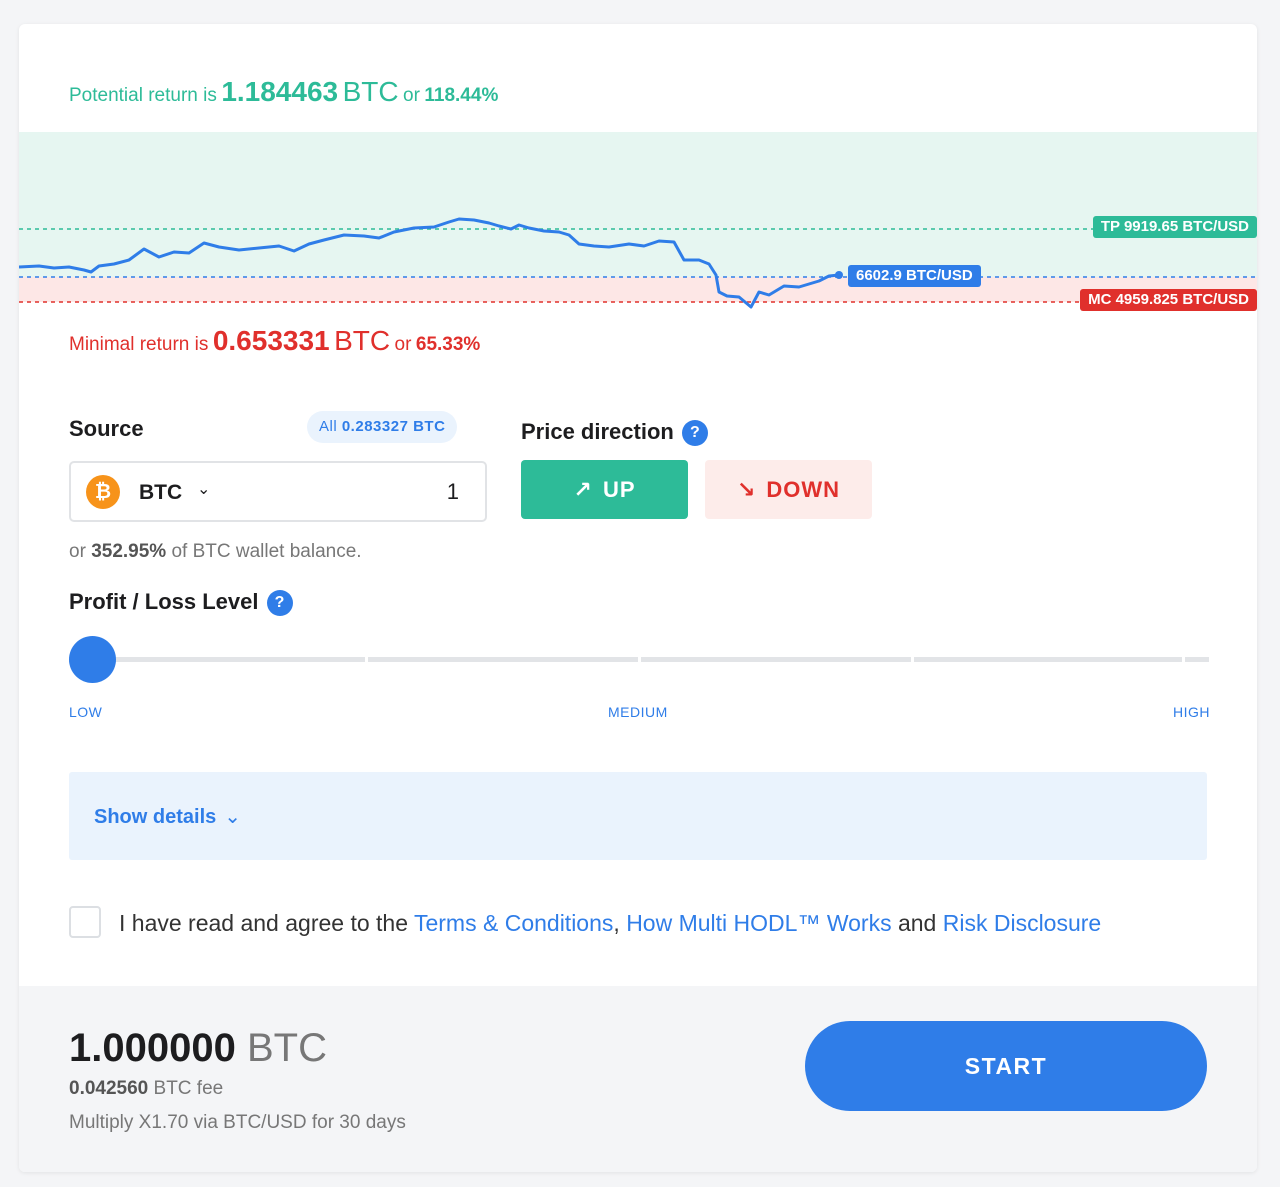 Image resolution: width=1280 pixels, height=1187 pixels. What do you see at coordinates (639, 659) in the screenshot?
I see `profit-loss-slider` at bounding box center [639, 659].